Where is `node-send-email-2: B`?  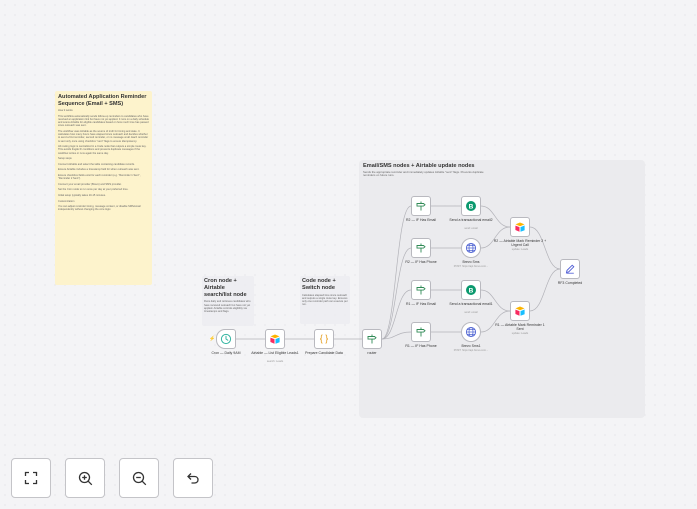
node-send-email-2: B is located at coordinates (471, 206).